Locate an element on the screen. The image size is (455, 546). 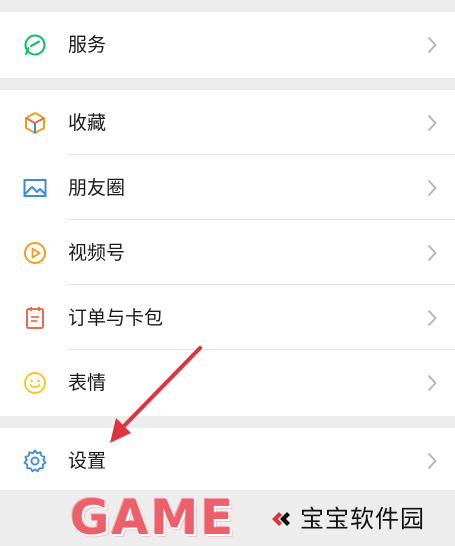
settings-group: 设置 is located at coordinates (227, 459).